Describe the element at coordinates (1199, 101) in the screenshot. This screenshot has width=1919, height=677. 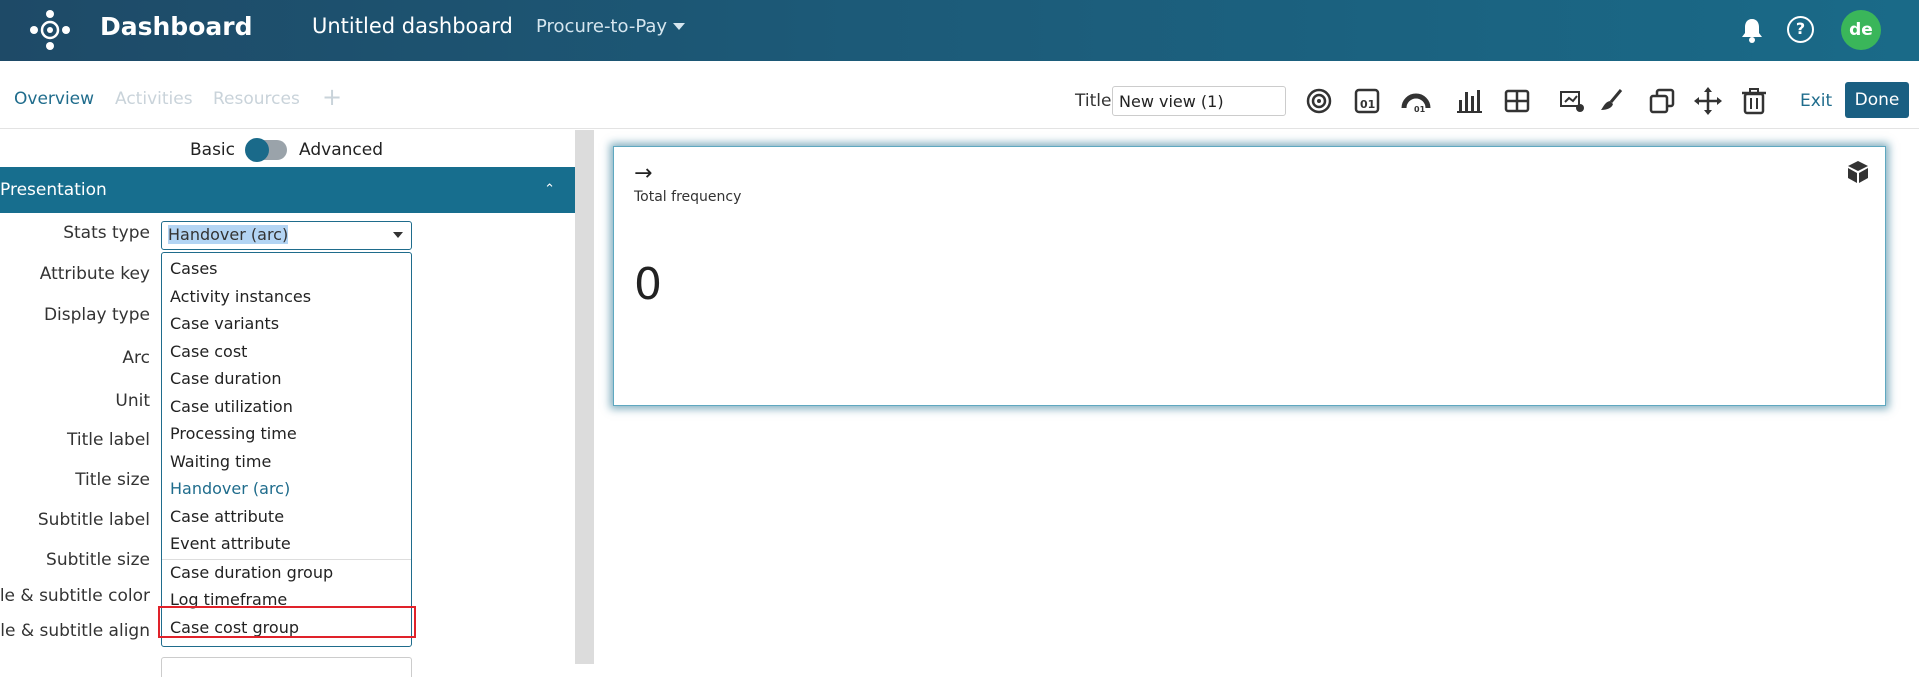
I see `title-input` at that location.